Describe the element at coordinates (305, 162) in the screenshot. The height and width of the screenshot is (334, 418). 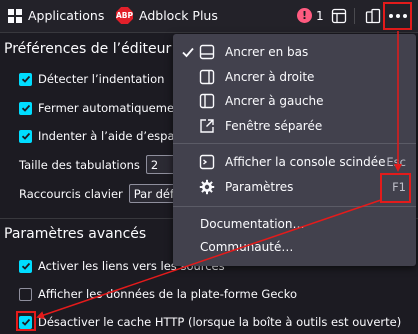
I see `menu-item-label: Afficher la console scindée` at that location.